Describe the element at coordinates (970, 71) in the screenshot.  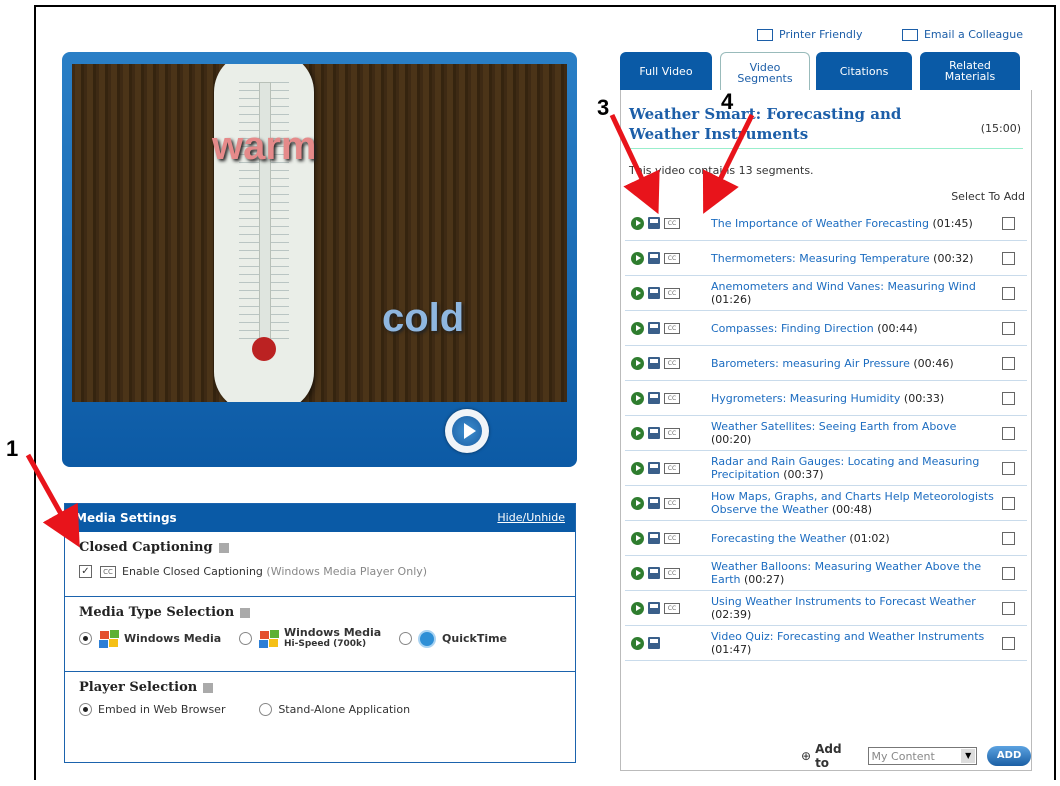
I see `tab-related-materials: Related Materials` at that location.